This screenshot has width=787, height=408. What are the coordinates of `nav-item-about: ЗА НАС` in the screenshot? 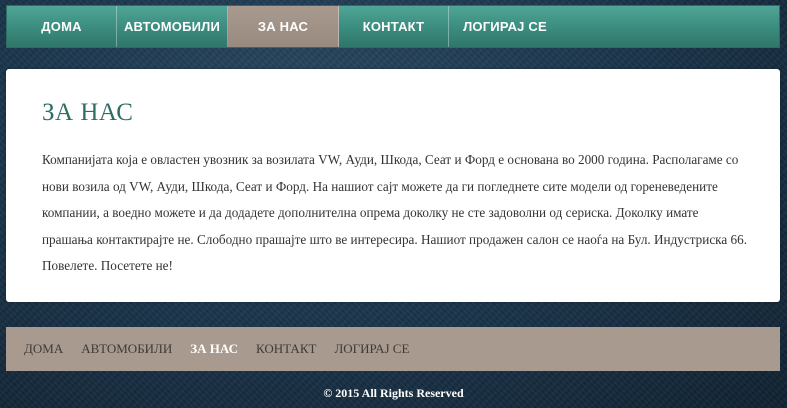 It's located at (283, 26).